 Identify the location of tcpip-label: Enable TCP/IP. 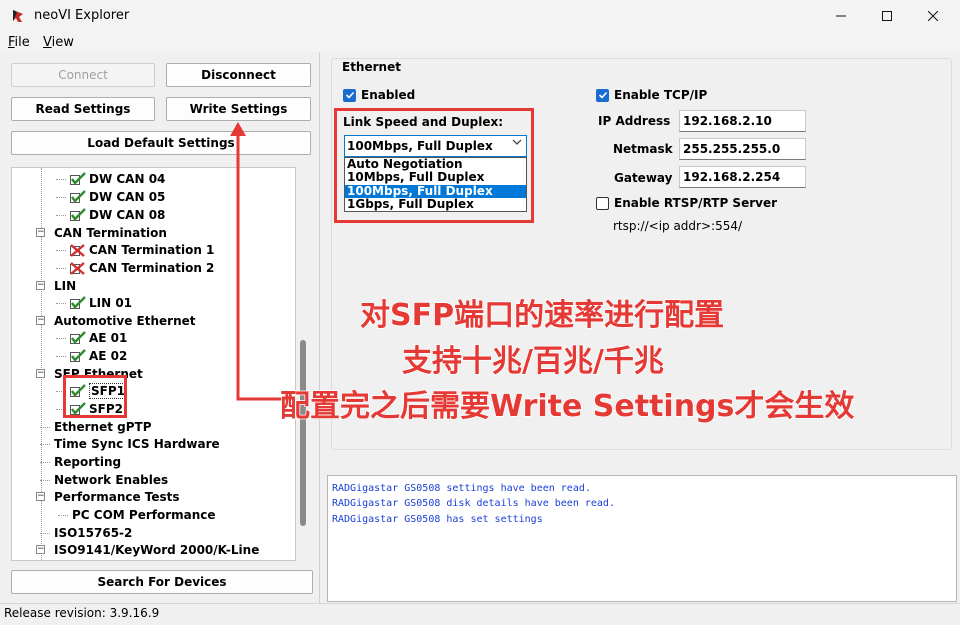
(661, 95).